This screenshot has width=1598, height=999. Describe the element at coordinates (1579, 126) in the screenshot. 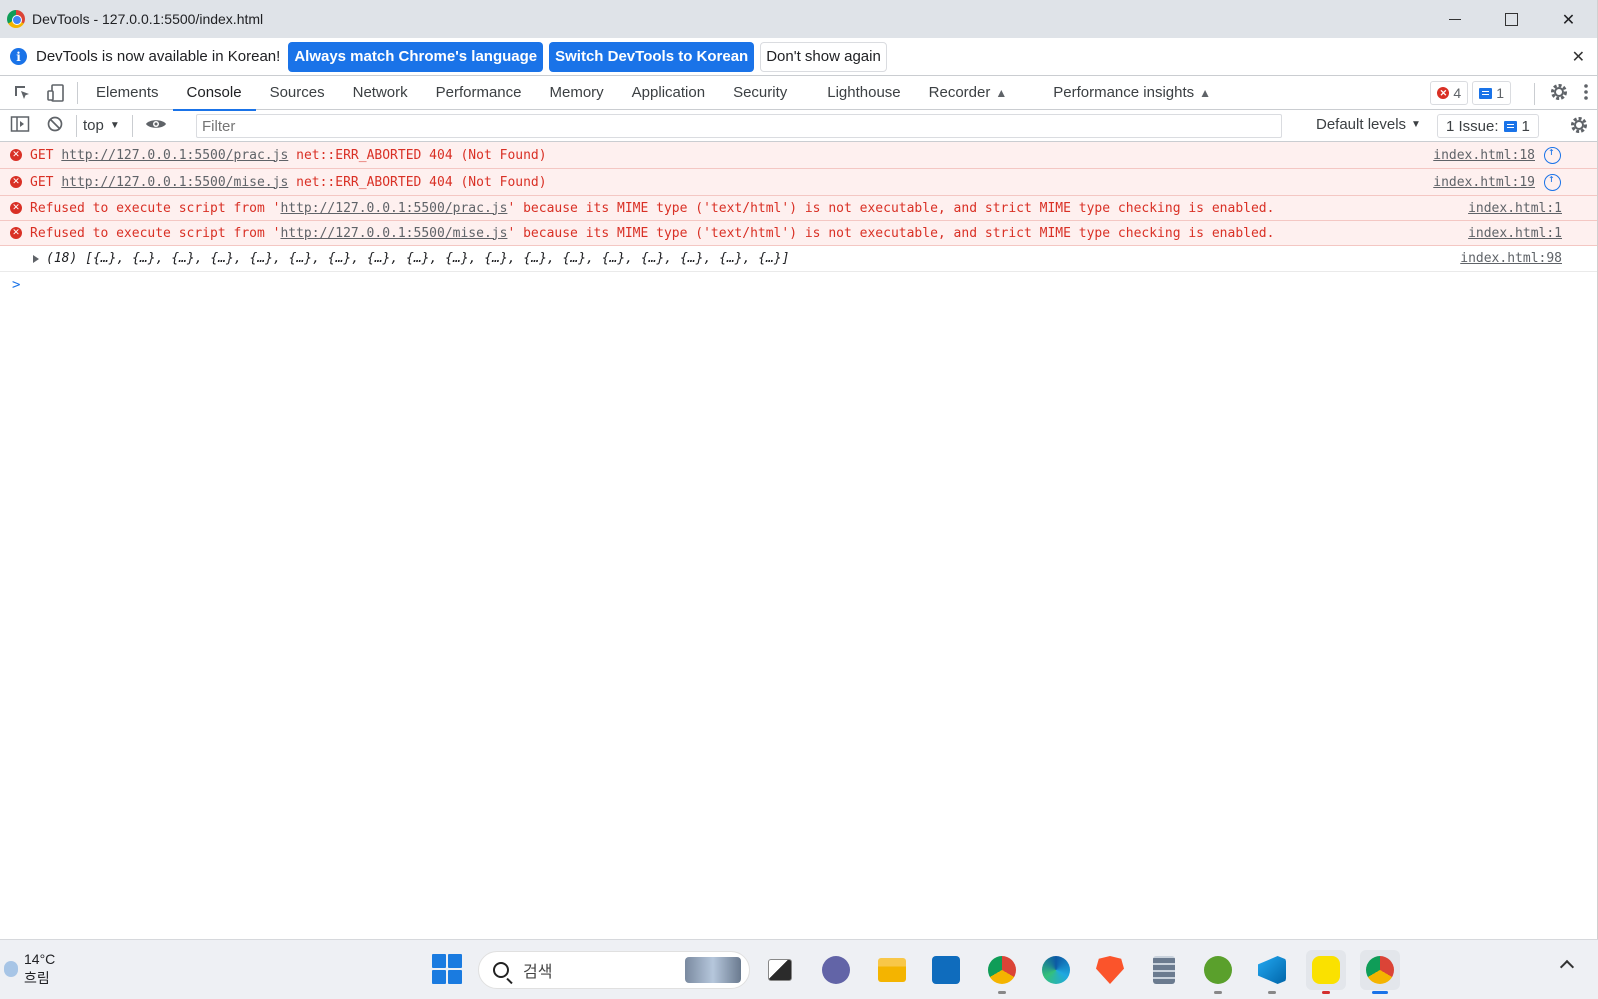

I see `console-settings-icon` at that location.